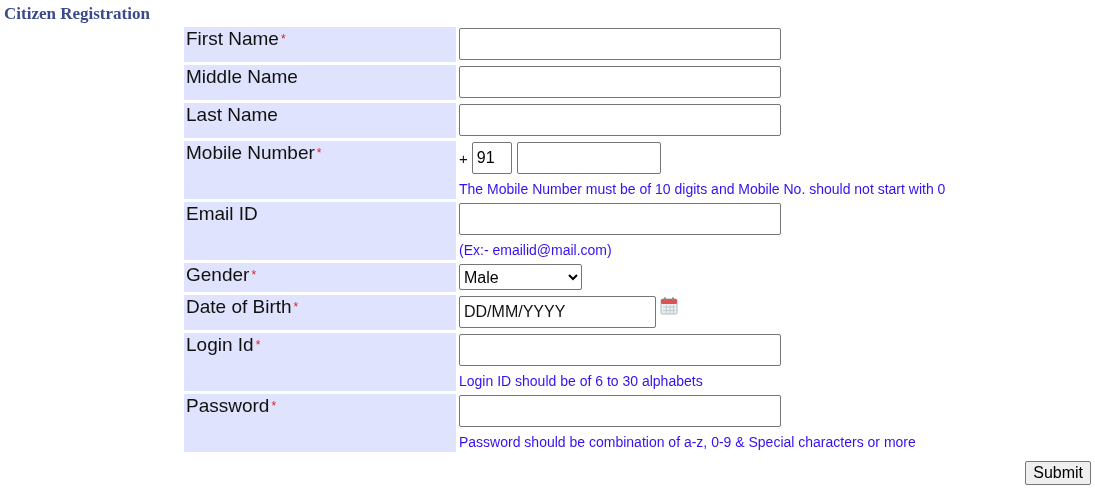  I want to click on mobile-field, so click(588, 158).